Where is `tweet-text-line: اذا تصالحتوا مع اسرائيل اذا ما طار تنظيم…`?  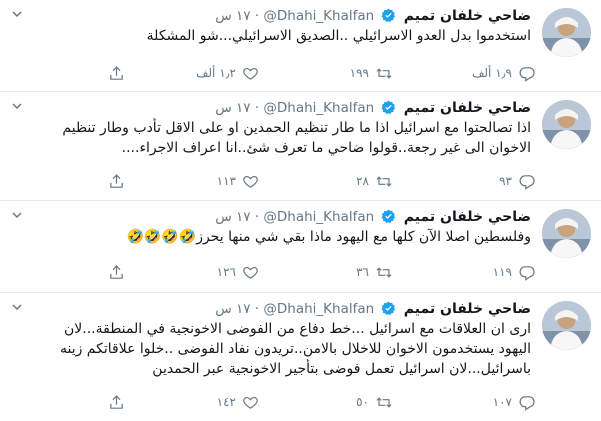 tweet-text-line: اذا تصالحتوا مع اسرائيل اذا ما طار تنظيم… is located at coordinates (296, 128).